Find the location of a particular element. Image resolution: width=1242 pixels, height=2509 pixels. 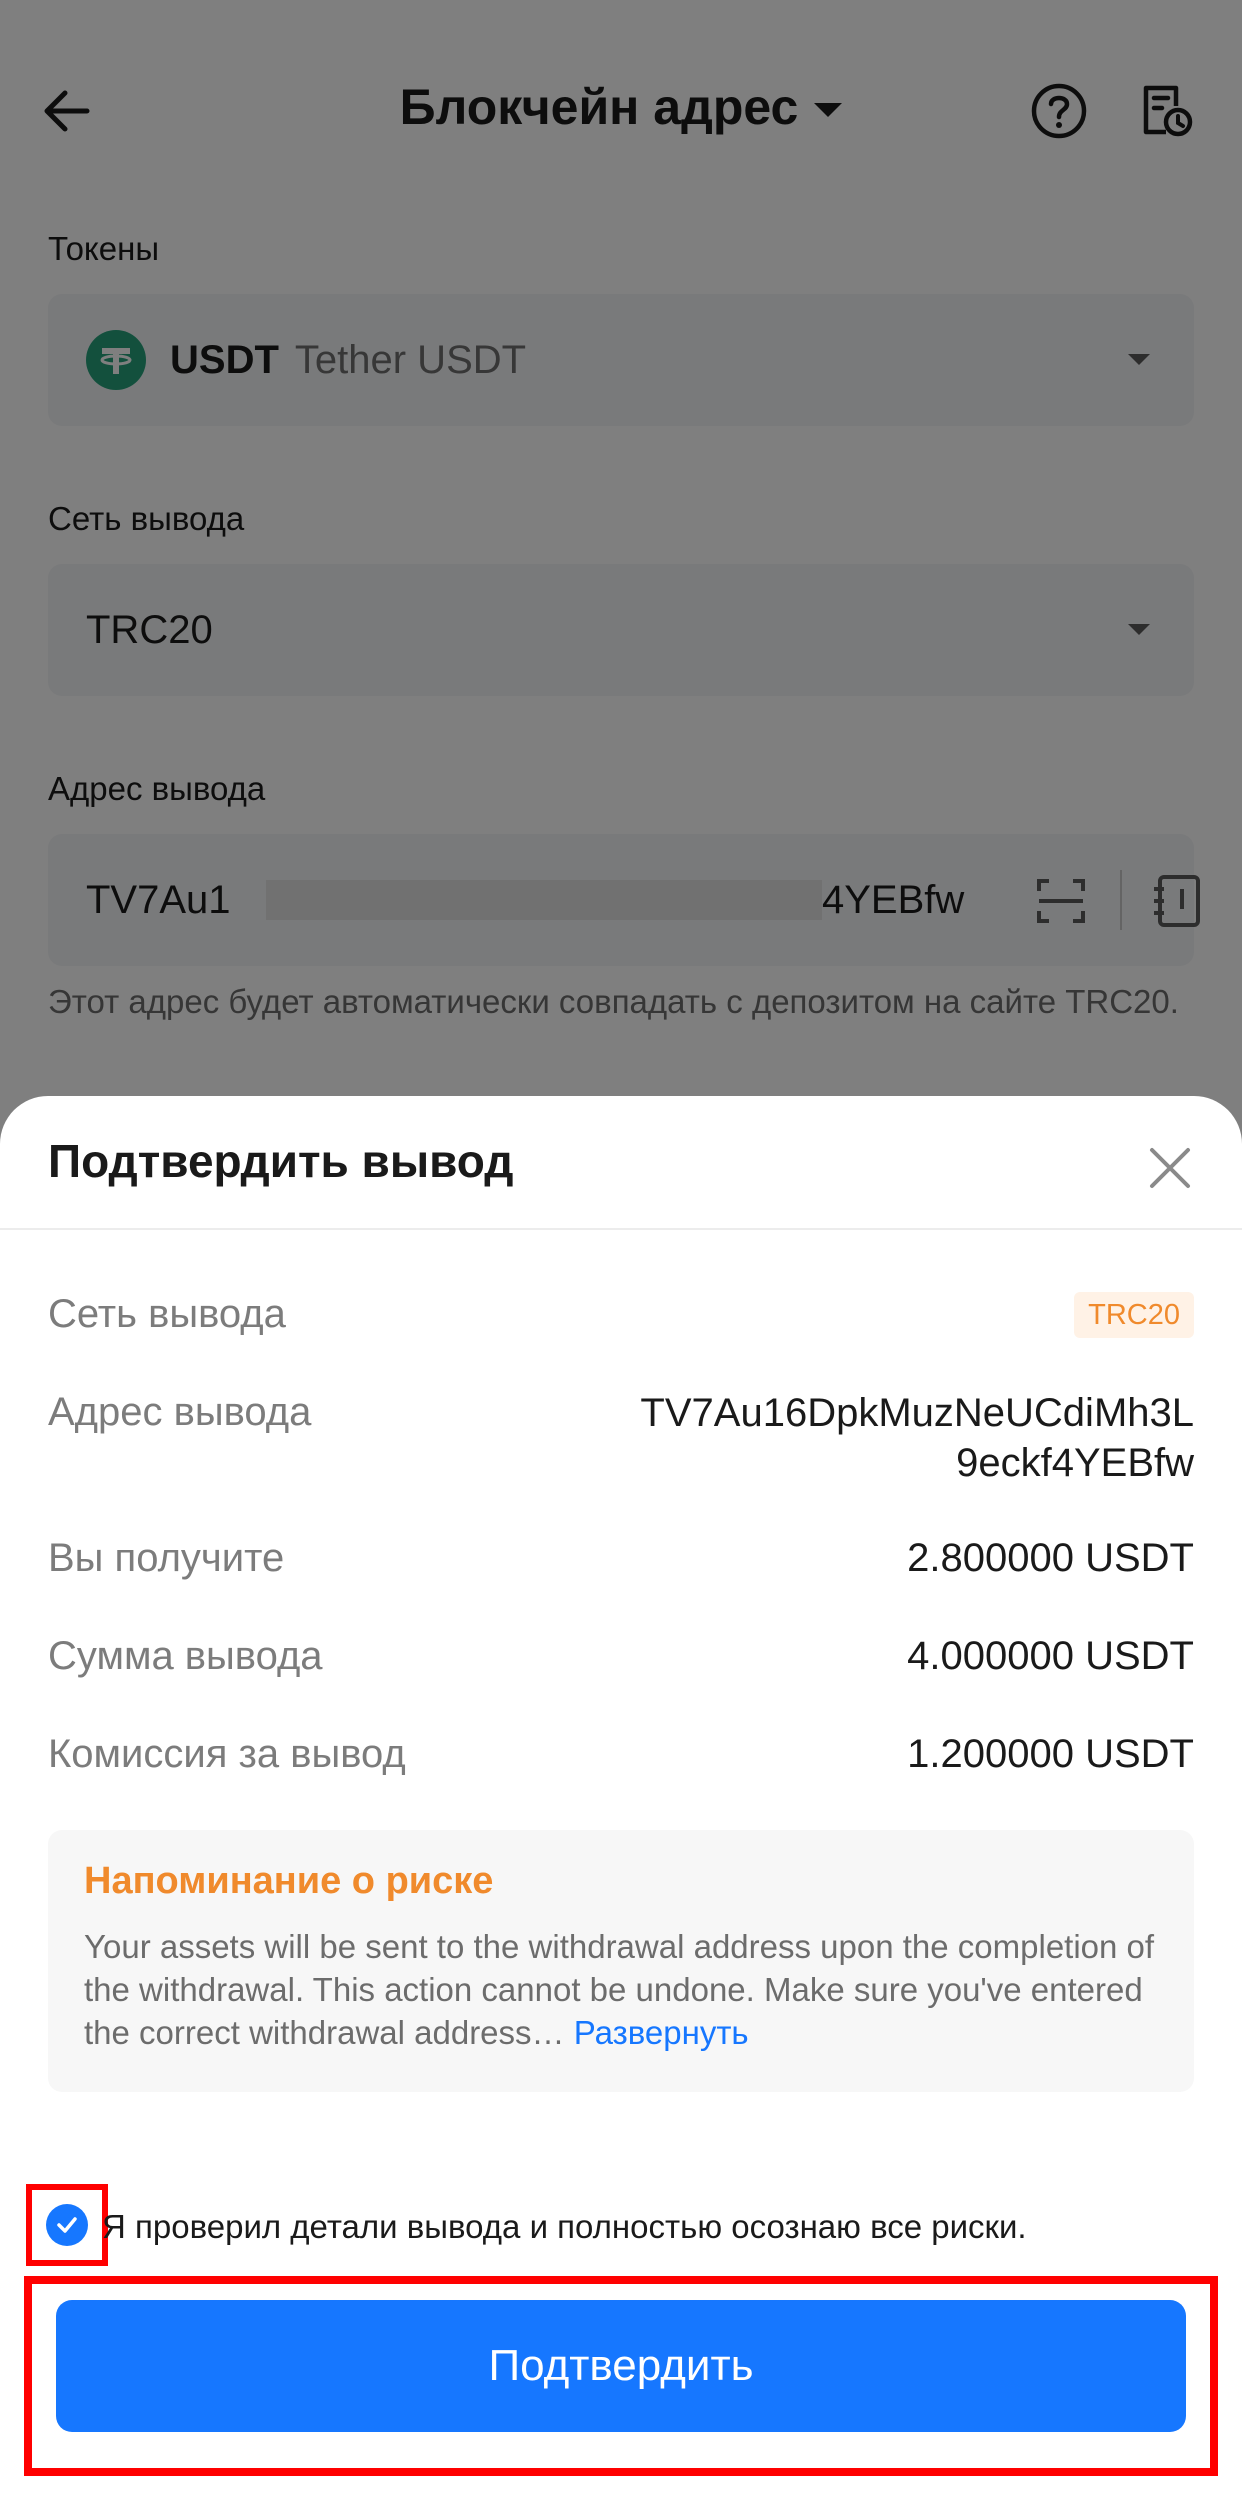

risk-title: Напоминание о риске is located at coordinates (289, 1881).